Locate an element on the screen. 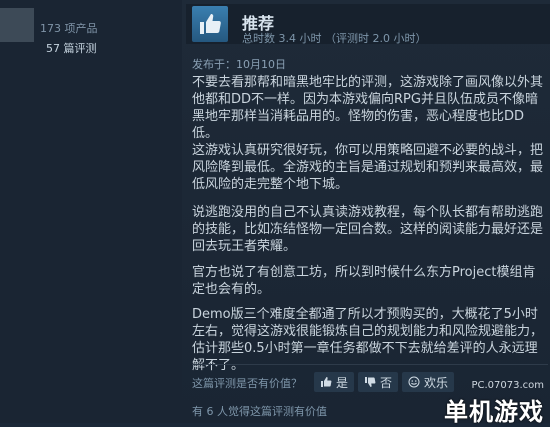  thumbs-down-icon is located at coordinates (370, 382).